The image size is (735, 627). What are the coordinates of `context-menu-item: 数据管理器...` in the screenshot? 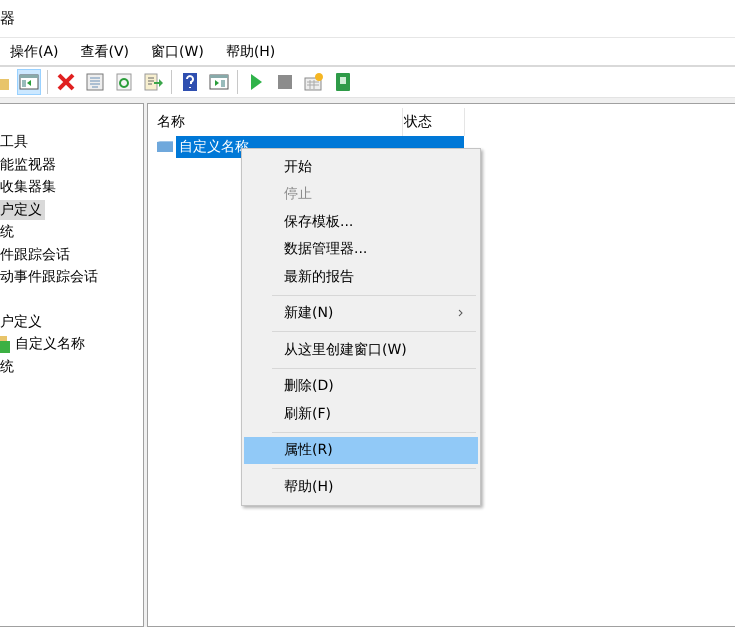 It's located at (361, 249).